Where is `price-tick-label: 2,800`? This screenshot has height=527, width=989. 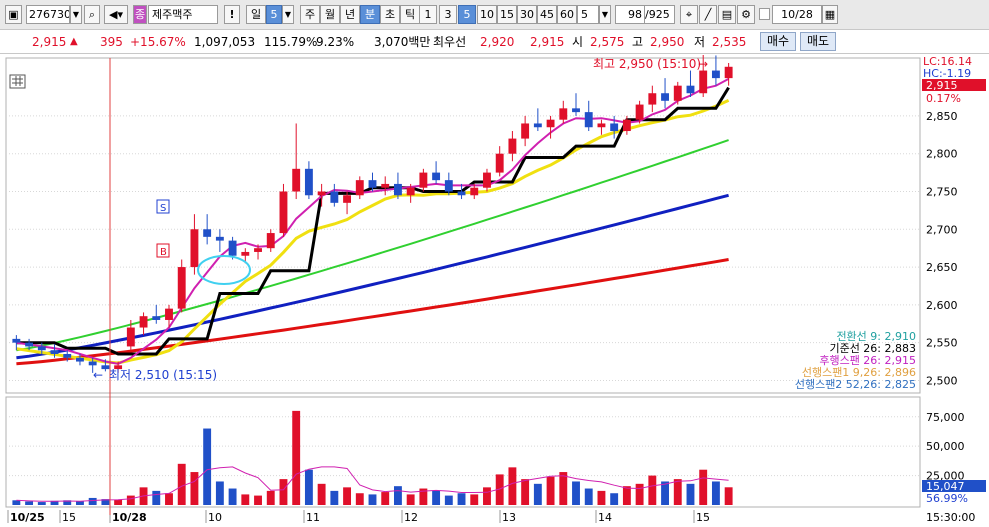 price-tick-label: 2,800 is located at coordinates (942, 154).